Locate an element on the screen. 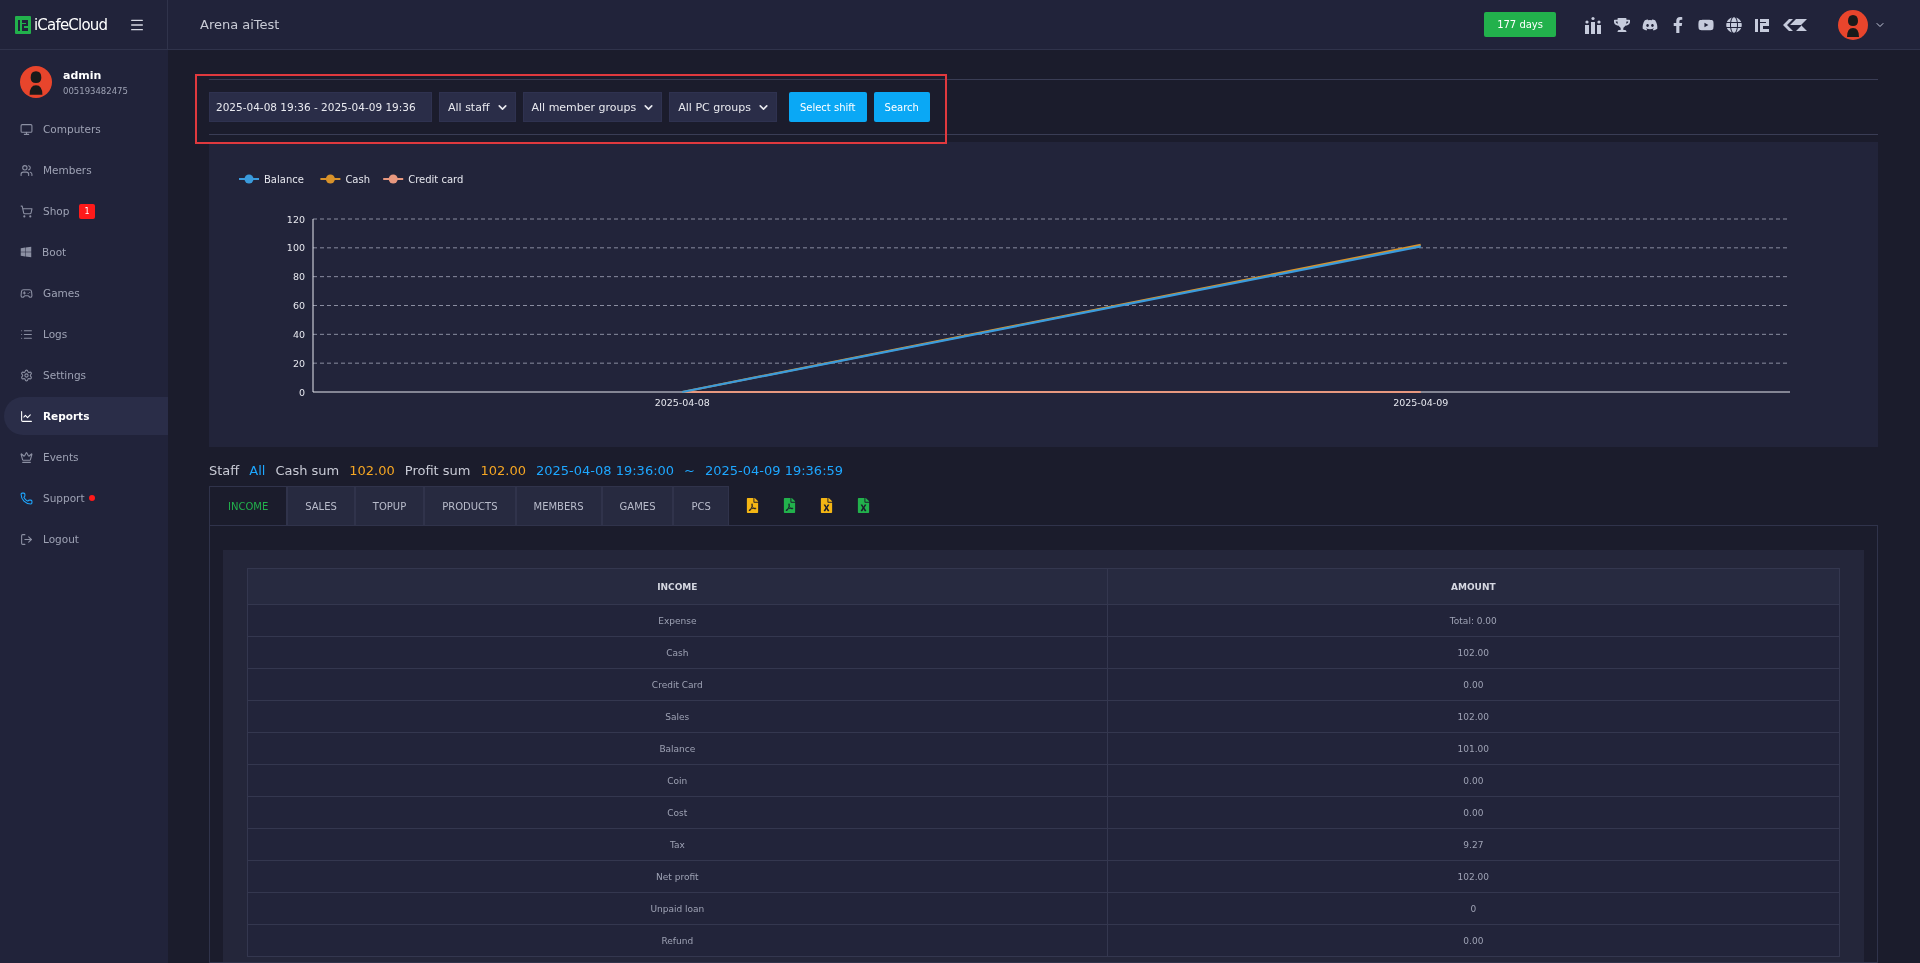 The width and height of the screenshot is (1920, 963). report-tab: GAMES is located at coordinates (637, 505).